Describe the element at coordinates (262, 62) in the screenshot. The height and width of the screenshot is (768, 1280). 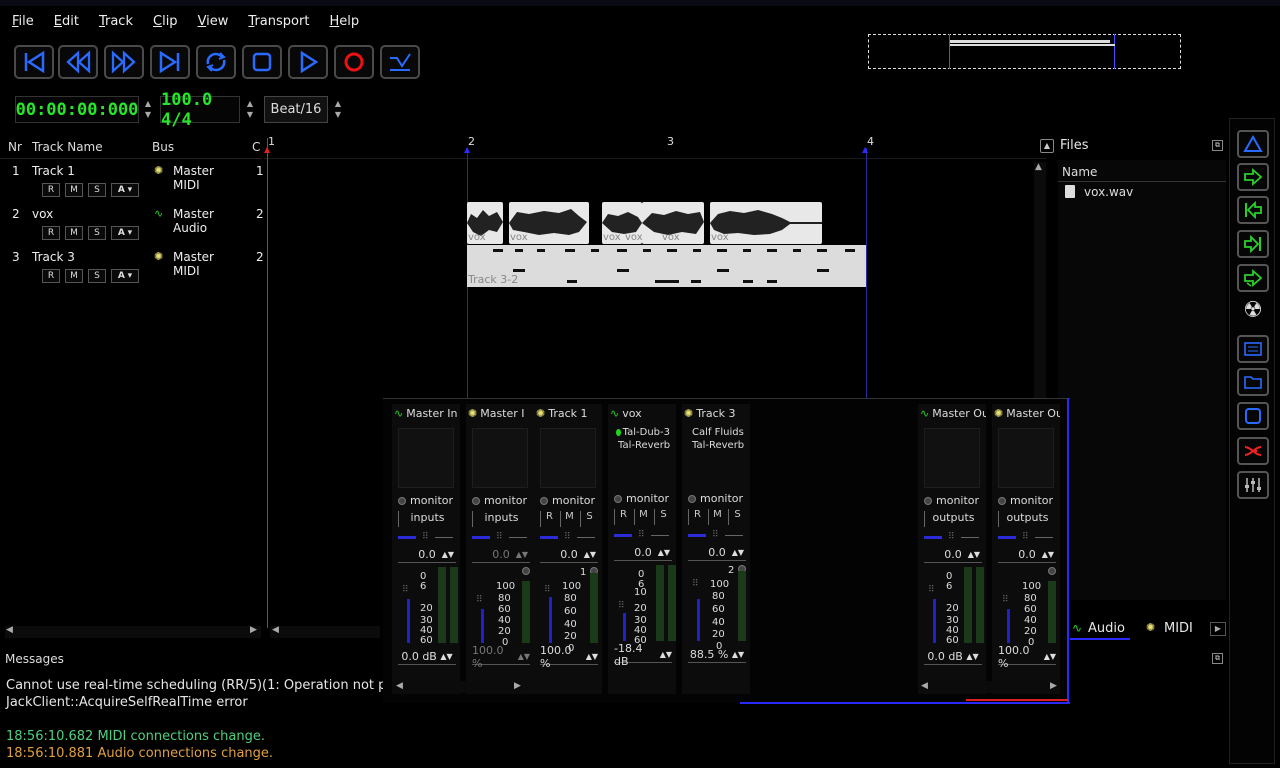
I see `stop-button` at that location.